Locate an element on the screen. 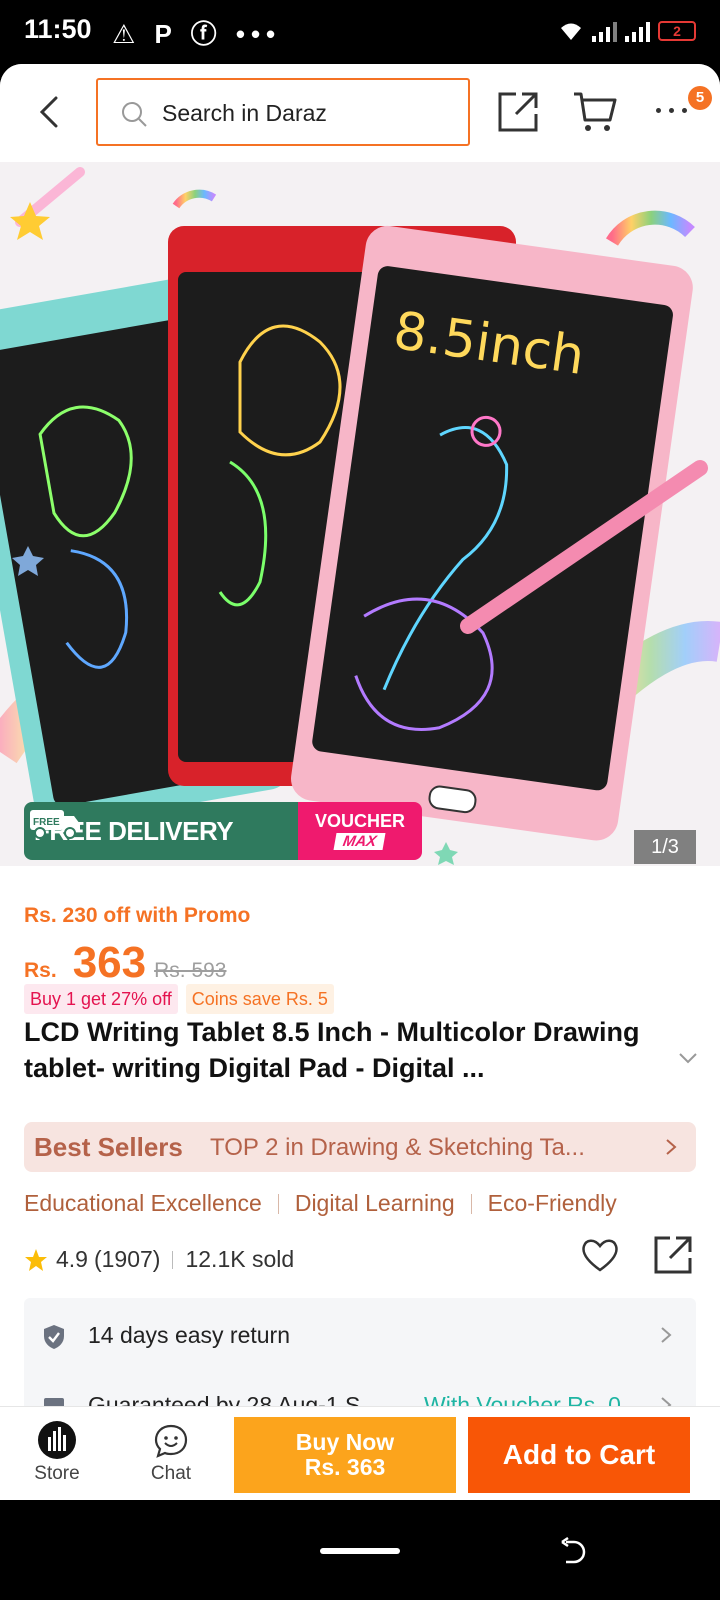 The height and width of the screenshot is (1600, 720). rating-value: 4.9 is located at coordinates (72, 1259).